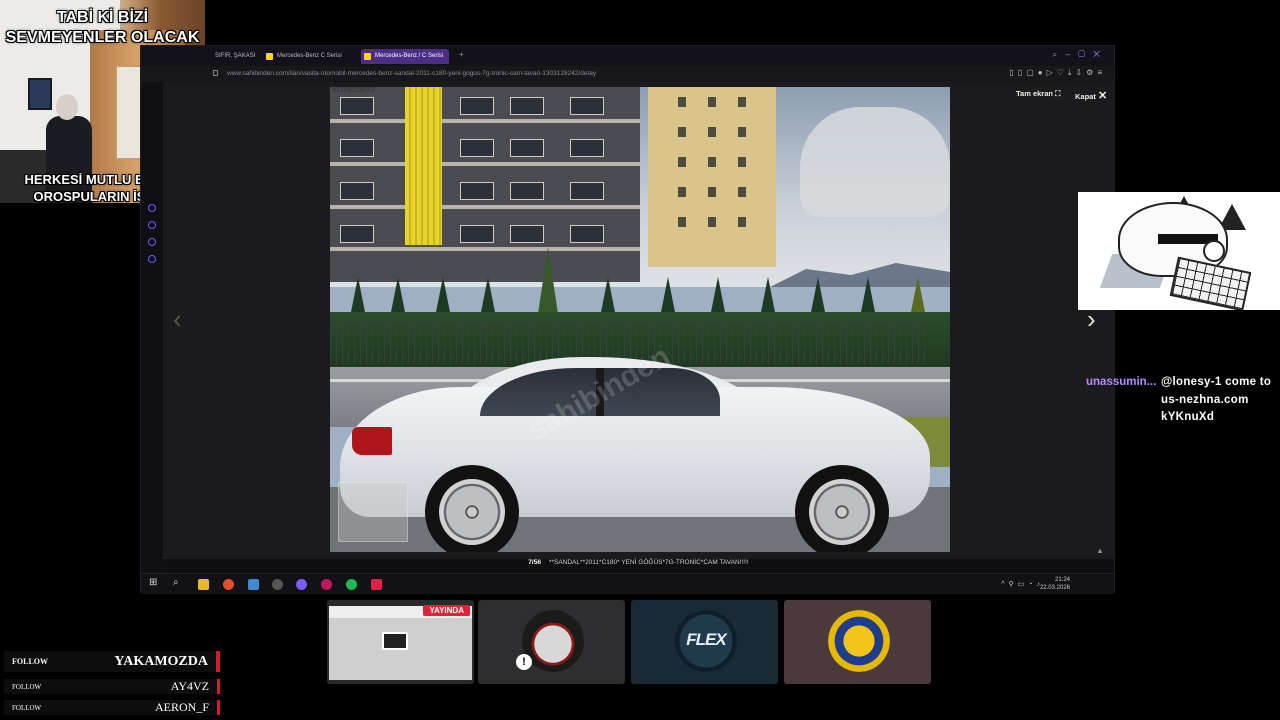 This screenshot has width=1280, height=720. I want to click on tab-sifir: SIFIR, ŞAKASI, so click(228, 56).